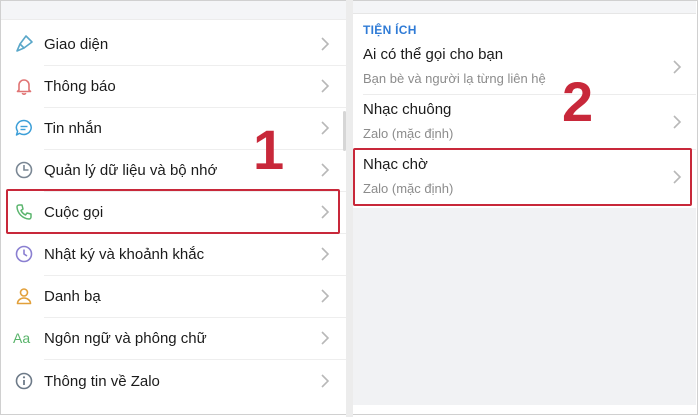 The width and height of the screenshot is (700, 417). Describe the element at coordinates (173, 128) in the screenshot. I see `menu-item-tin-nhan: Tin nhắn` at that location.